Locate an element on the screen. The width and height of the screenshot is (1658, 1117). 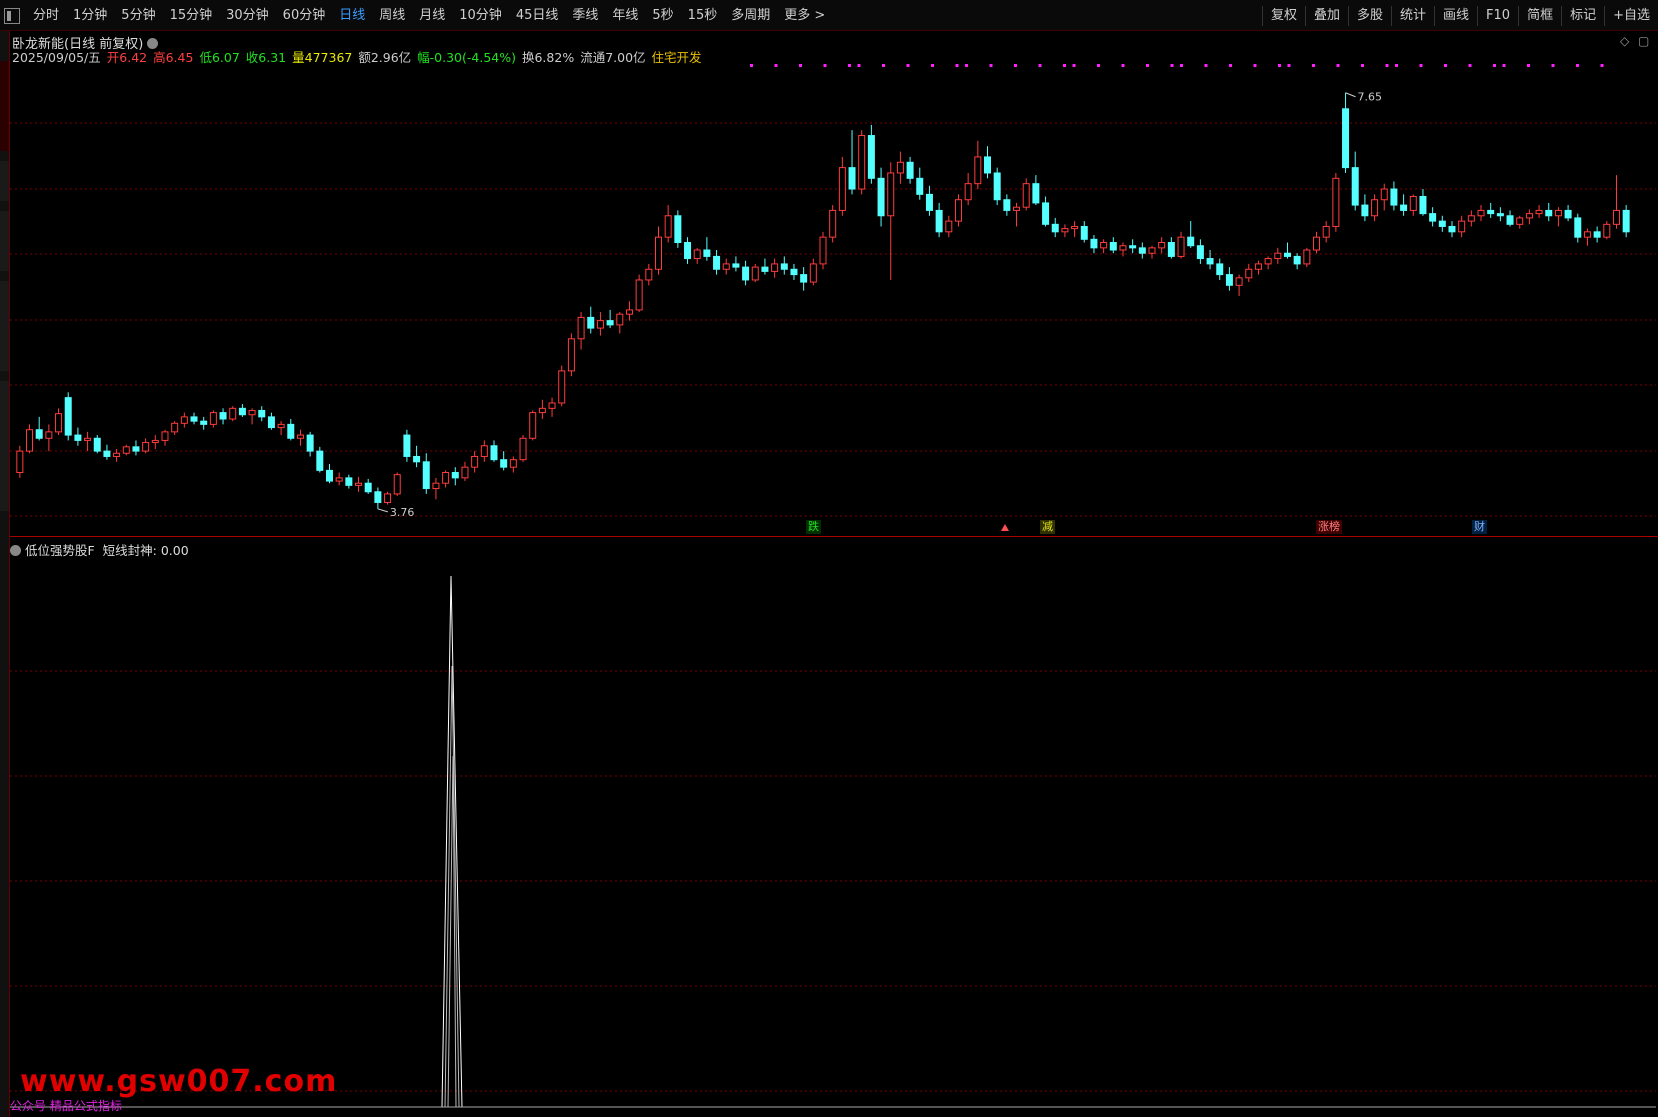
chevron-down-icon is located at coordinates (15, 550).